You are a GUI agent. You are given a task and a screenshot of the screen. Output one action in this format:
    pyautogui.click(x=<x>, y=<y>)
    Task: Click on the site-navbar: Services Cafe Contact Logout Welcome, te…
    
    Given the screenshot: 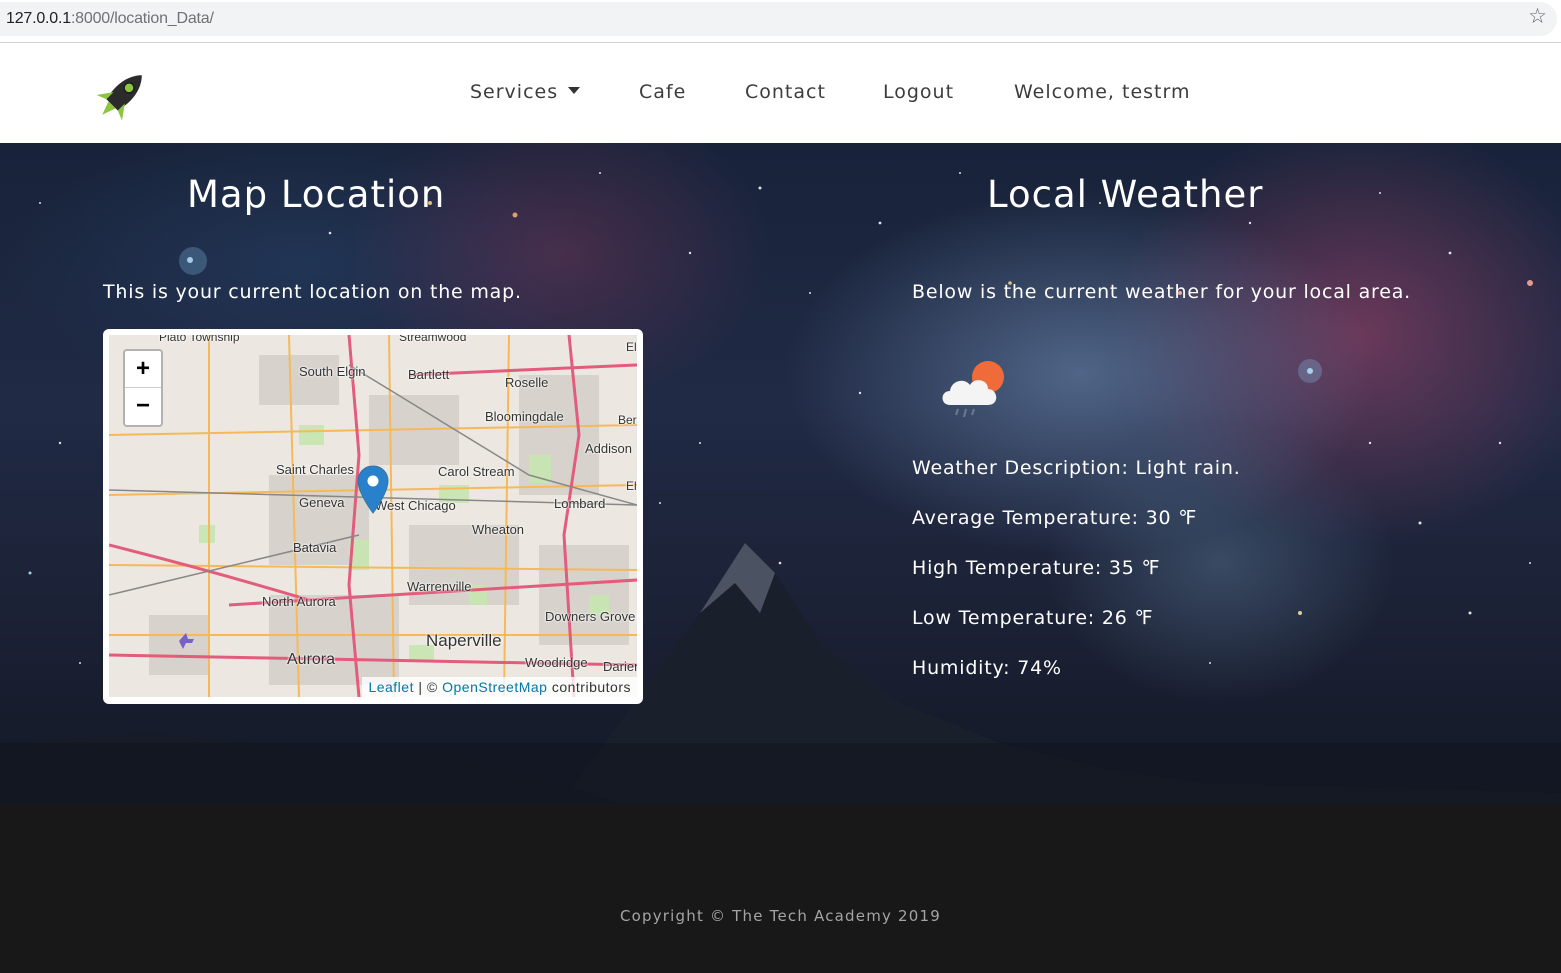 What is the action you would take?
    pyautogui.click(x=780, y=93)
    